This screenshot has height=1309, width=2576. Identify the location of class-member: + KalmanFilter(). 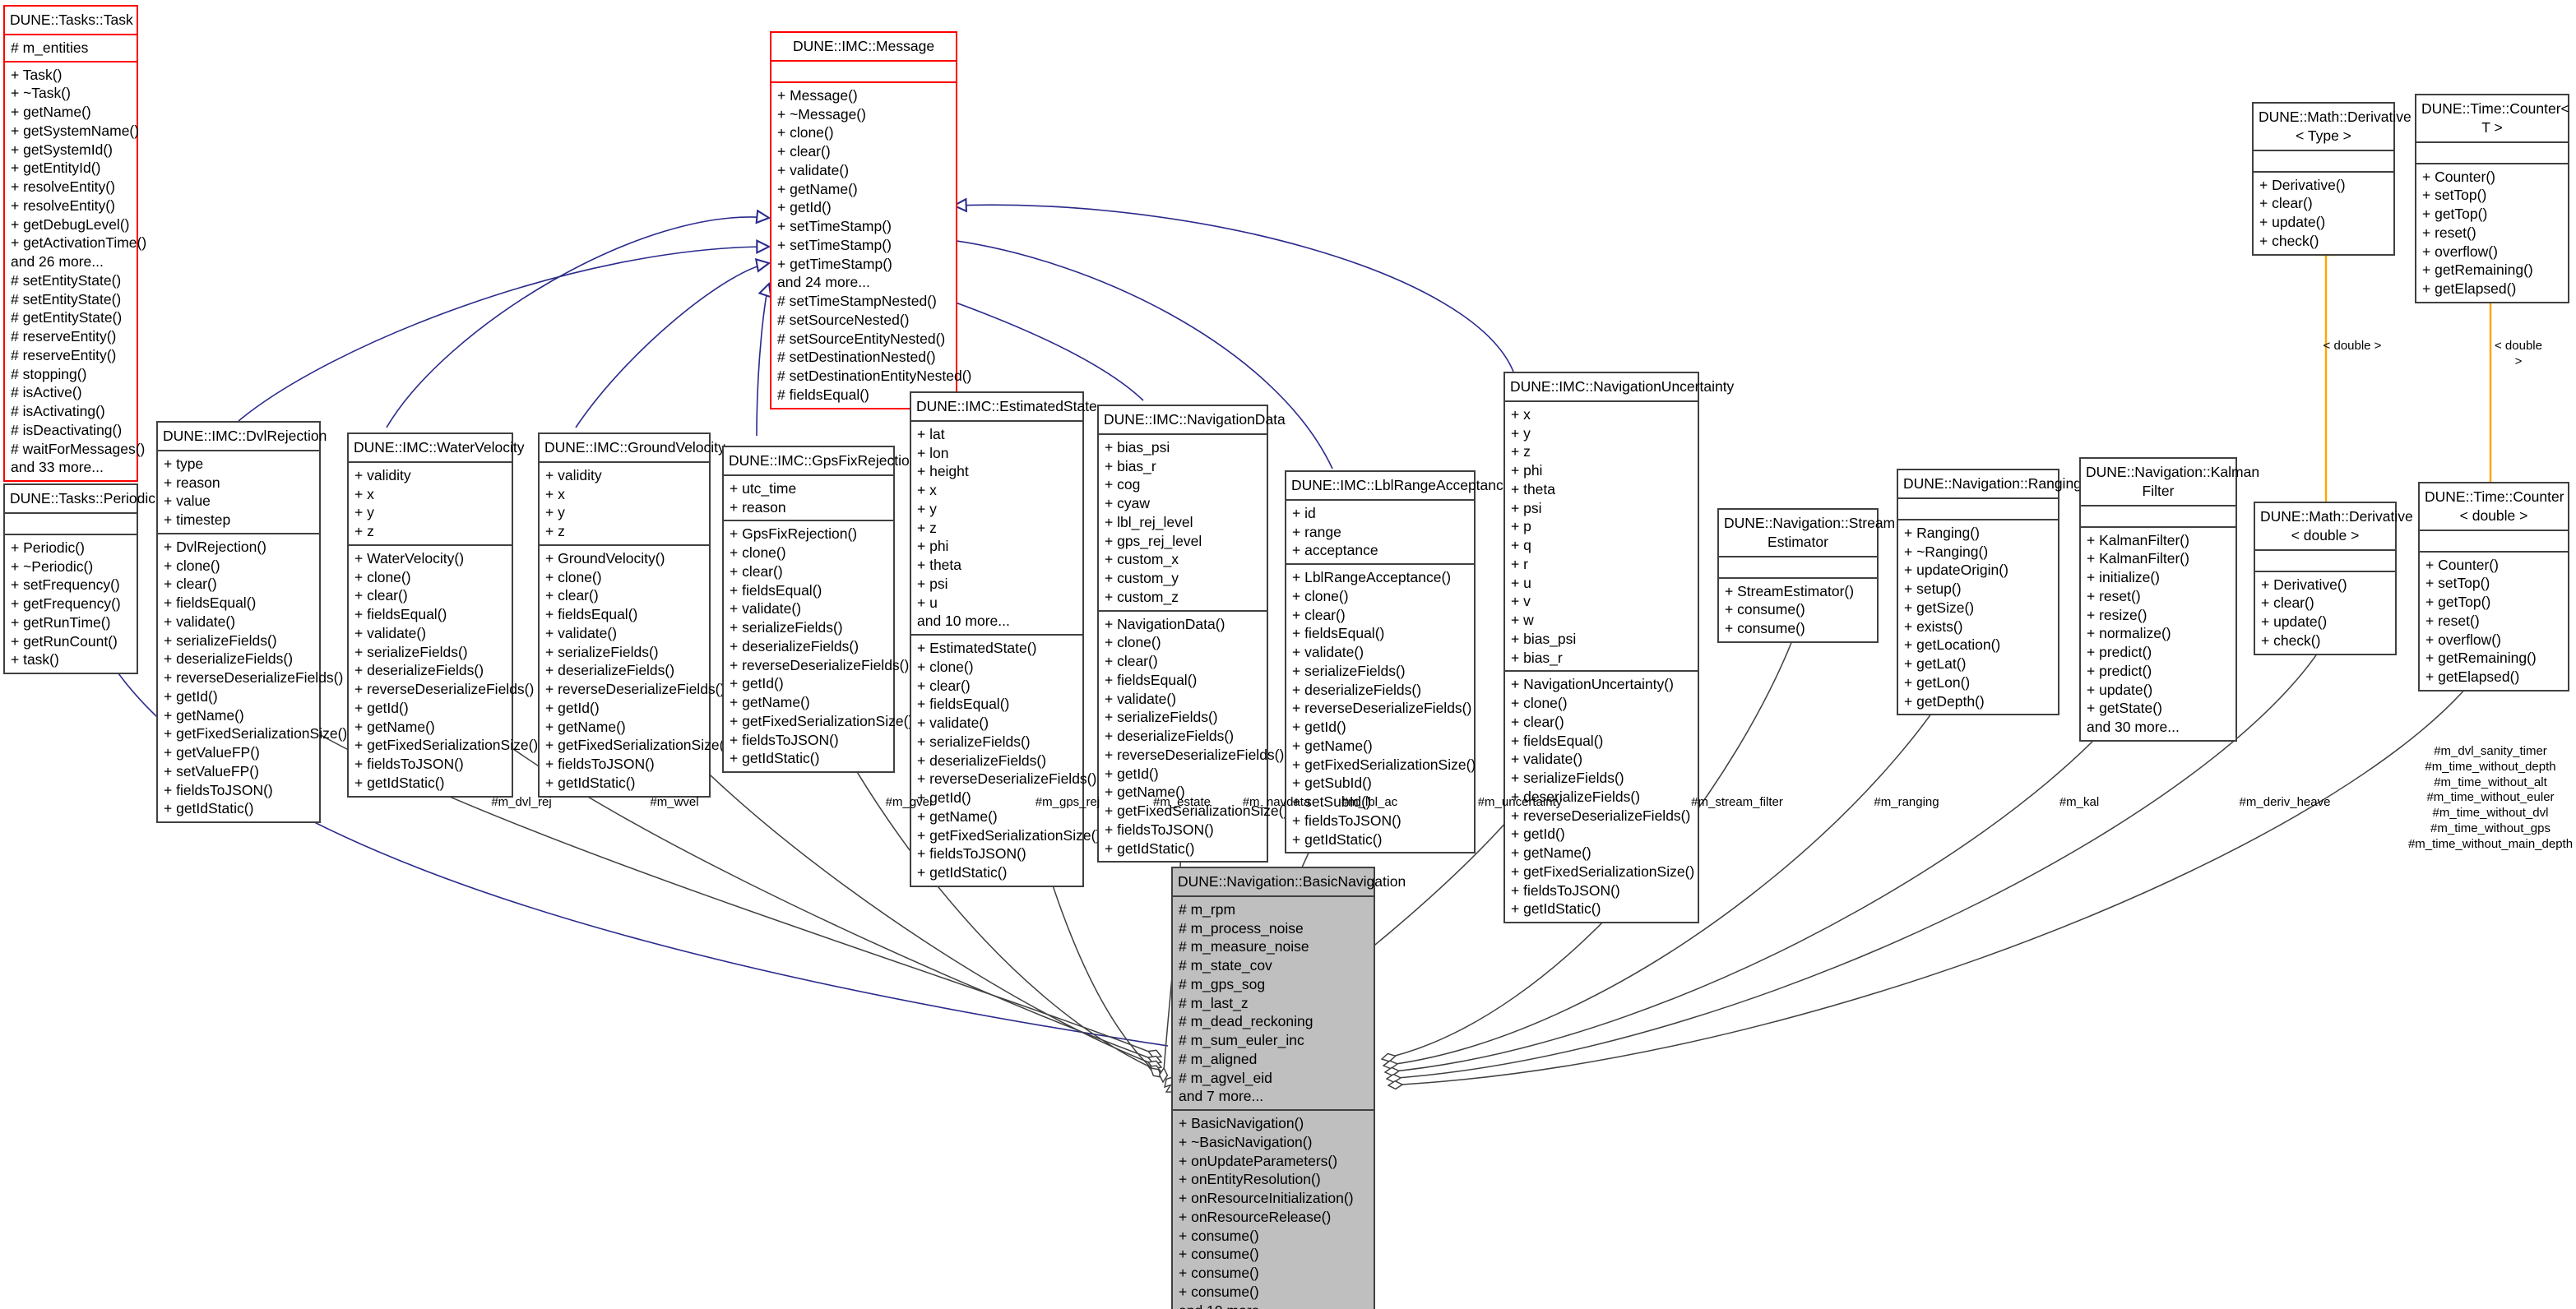
(2138, 559).